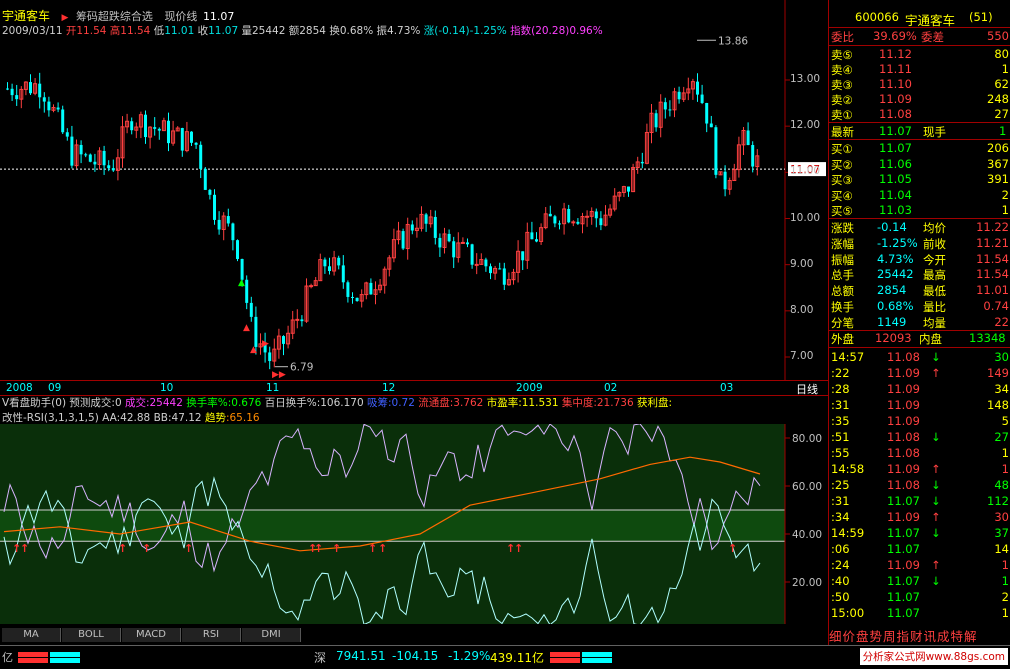 The width and height of the screenshot is (1010, 669). I want to click on date-tick: 11, so click(273, 388).